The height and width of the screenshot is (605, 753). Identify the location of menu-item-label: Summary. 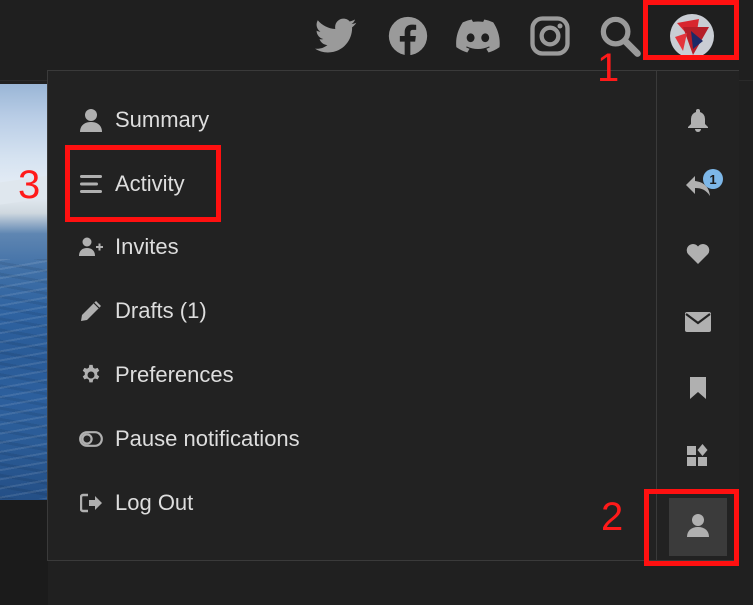
(162, 119).